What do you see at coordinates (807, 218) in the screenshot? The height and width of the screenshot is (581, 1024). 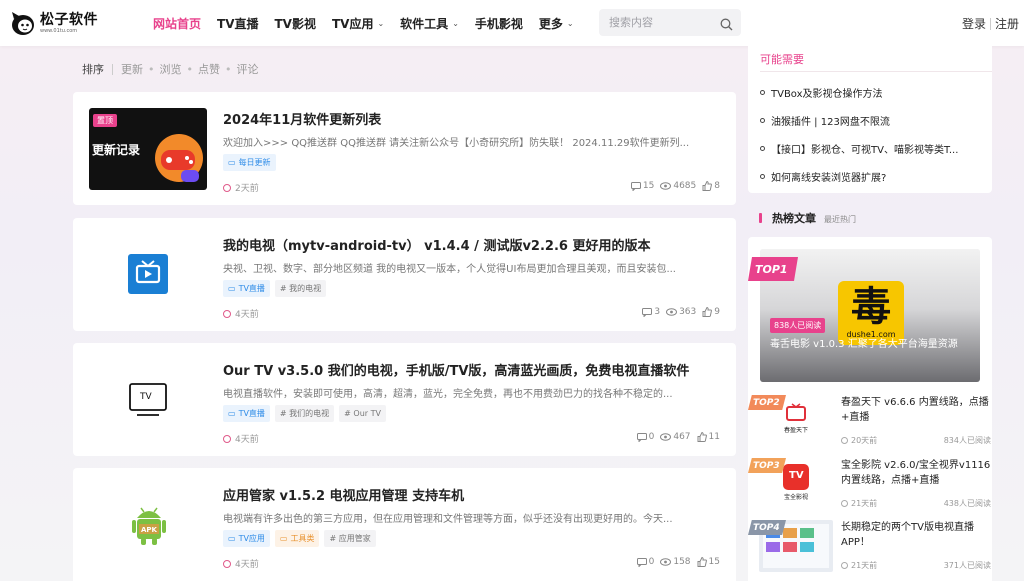 I see `hot-articles-header: 热榜文章 最近热门` at bounding box center [807, 218].